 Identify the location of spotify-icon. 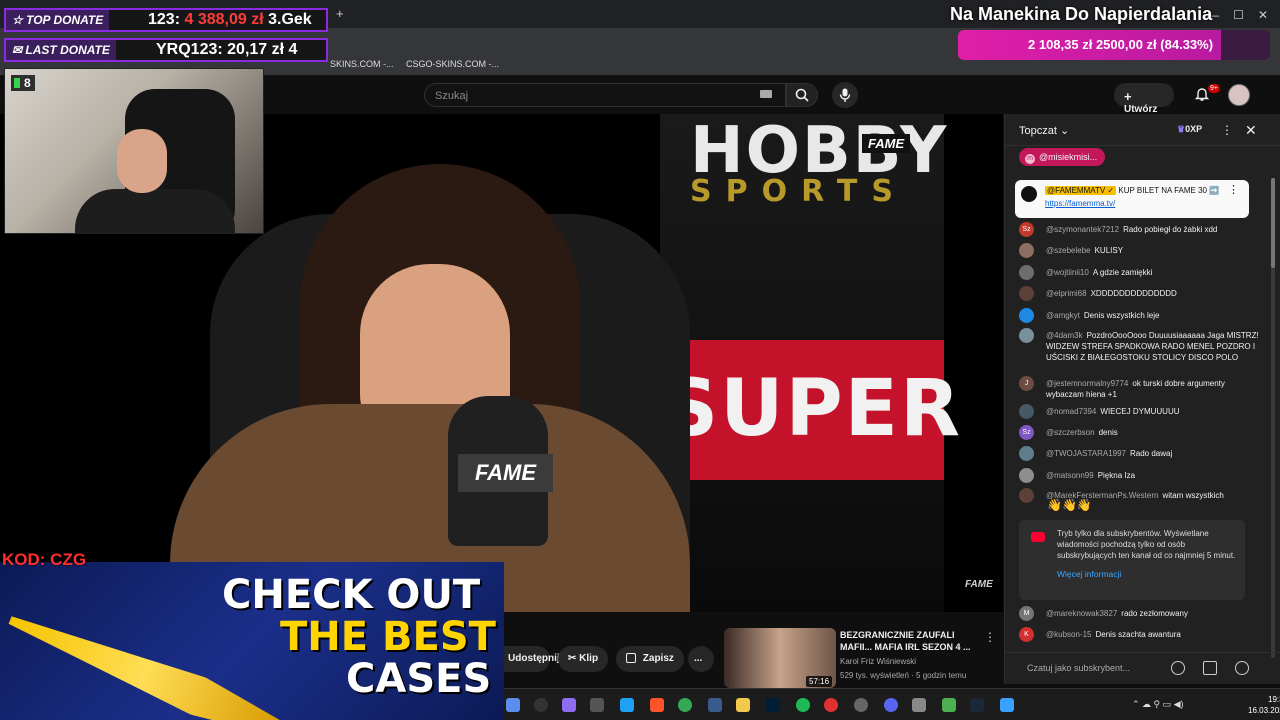
(803, 705).